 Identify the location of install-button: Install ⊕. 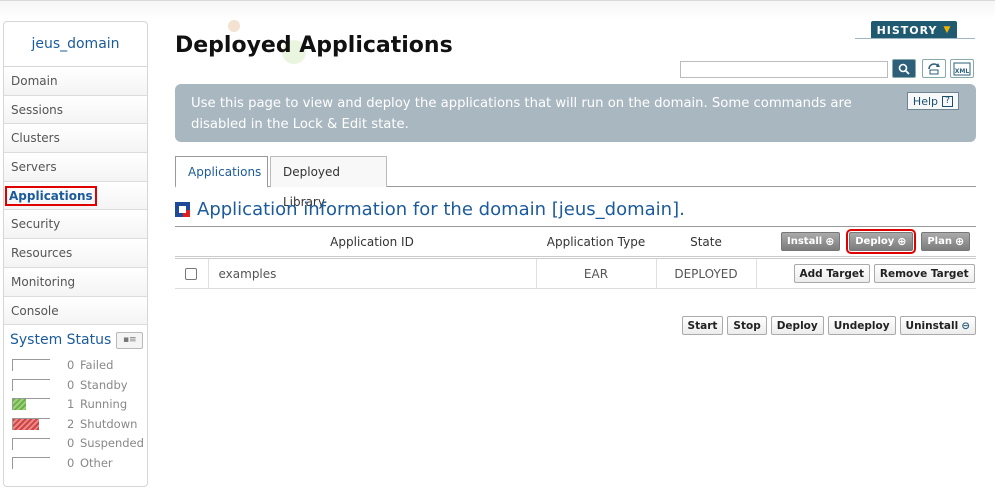
(811, 241).